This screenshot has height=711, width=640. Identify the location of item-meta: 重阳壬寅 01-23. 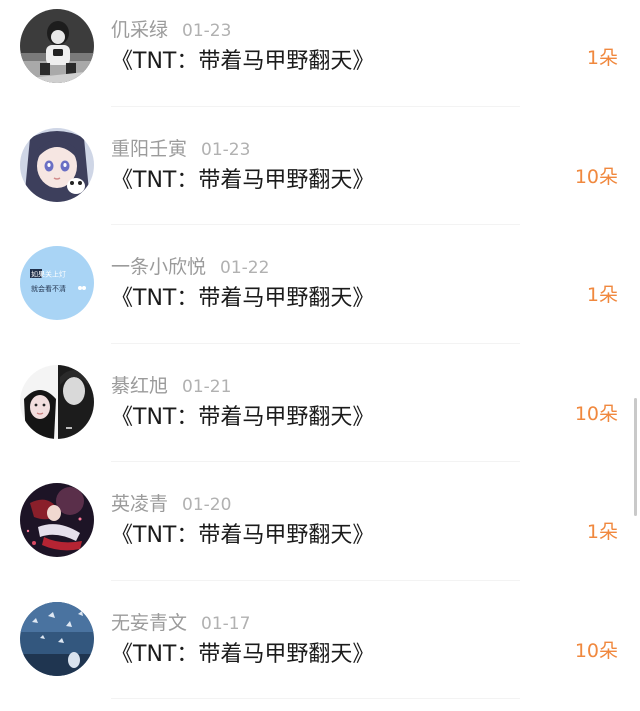
(180, 149).